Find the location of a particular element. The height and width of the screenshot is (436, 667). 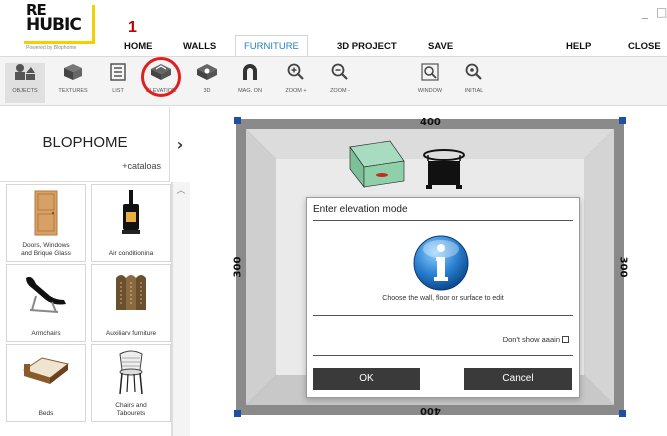

room-height-label-right: 300 is located at coordinates (623, 267).